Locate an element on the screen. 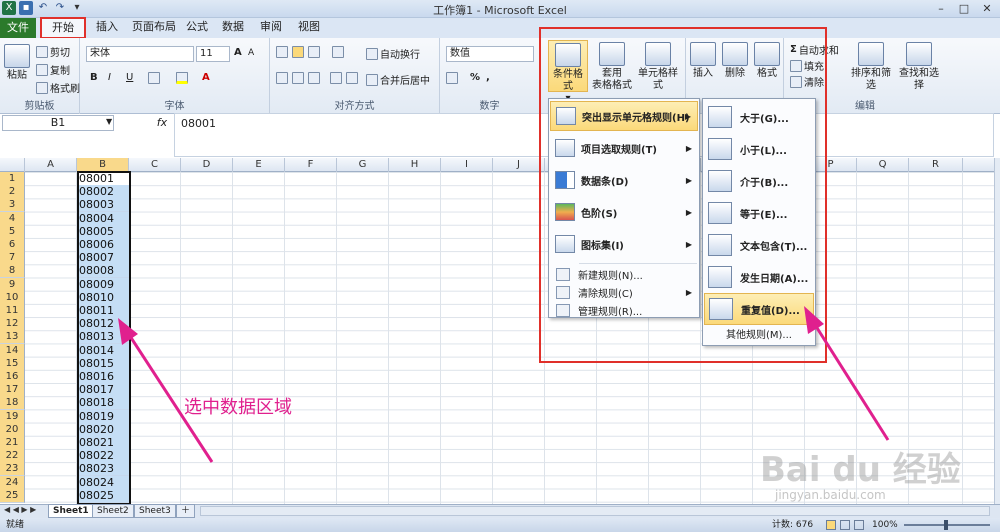  baidu-watermark-url: jingyan.baidu.com is located at coordinates (830, 495).